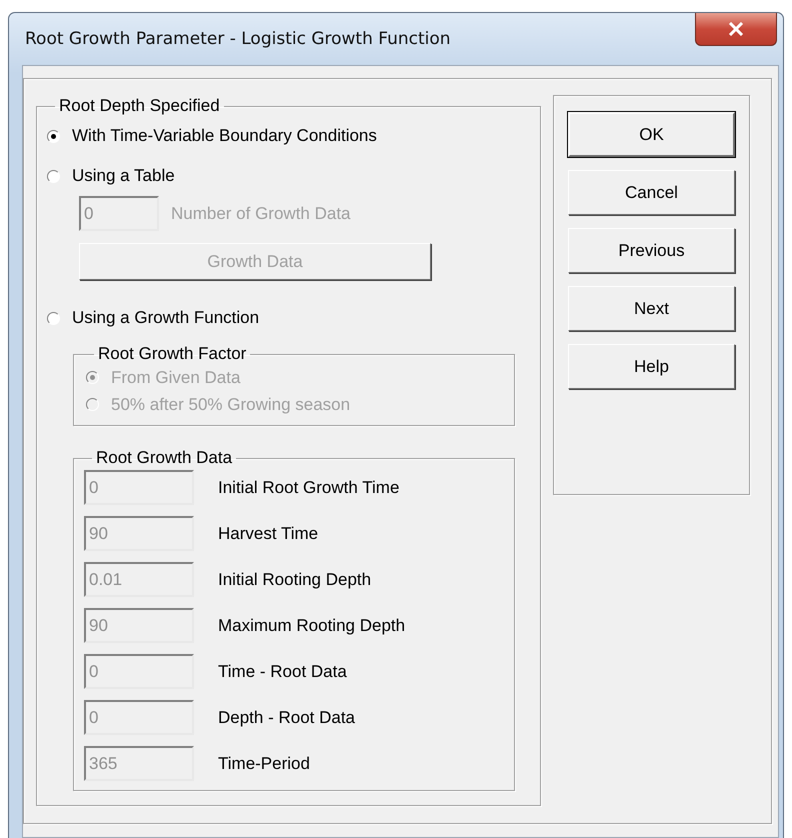  What do you see at coordinates (295, 580) in the screenshot?
I see `field-label: Initial Rooting Depth` at bounding box center [295, 580].